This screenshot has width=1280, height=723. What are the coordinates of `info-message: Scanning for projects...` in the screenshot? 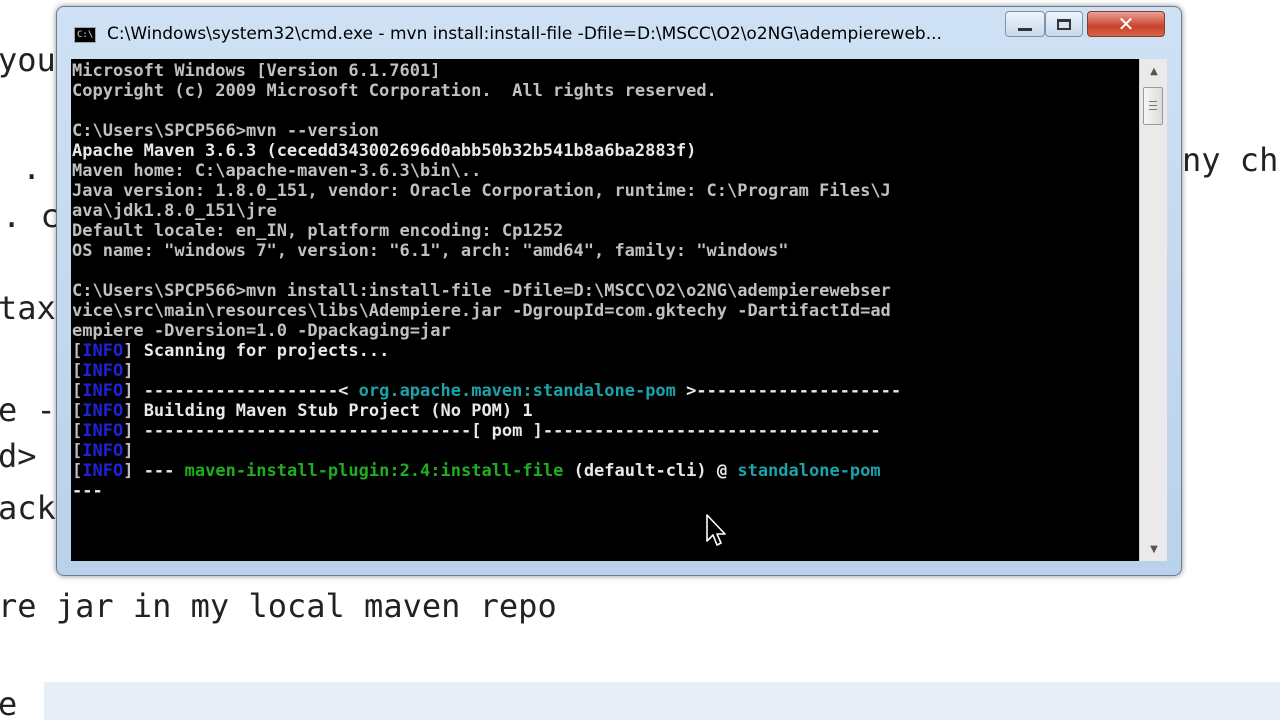 It's located at (261, 351).